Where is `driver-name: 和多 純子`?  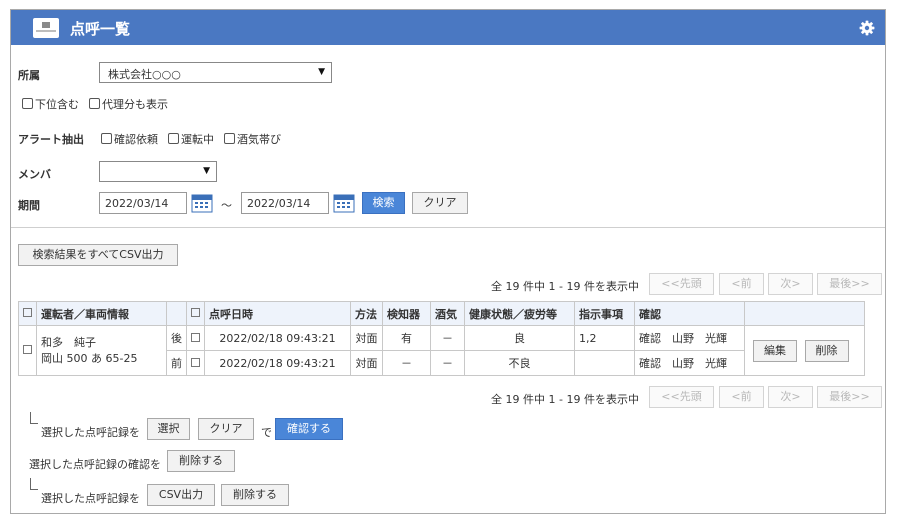 driver-name: 和多 純子 is located at coordinates (68, 342).